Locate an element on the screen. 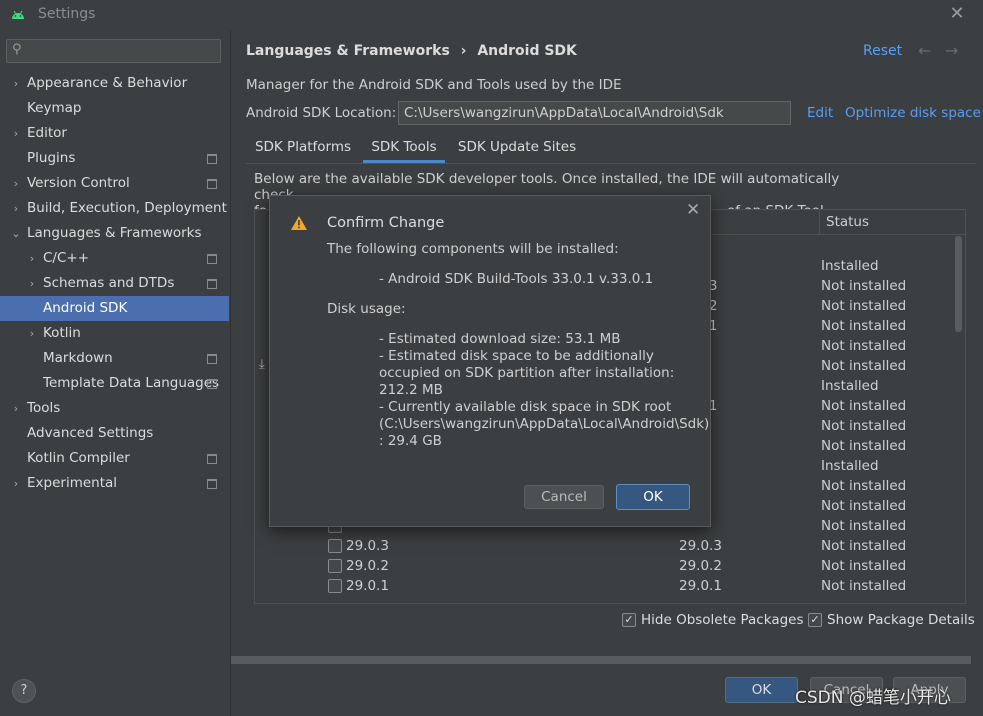  table-row: 29.0.1 29.0.1 Not installed is located at coordinates (605, 586).